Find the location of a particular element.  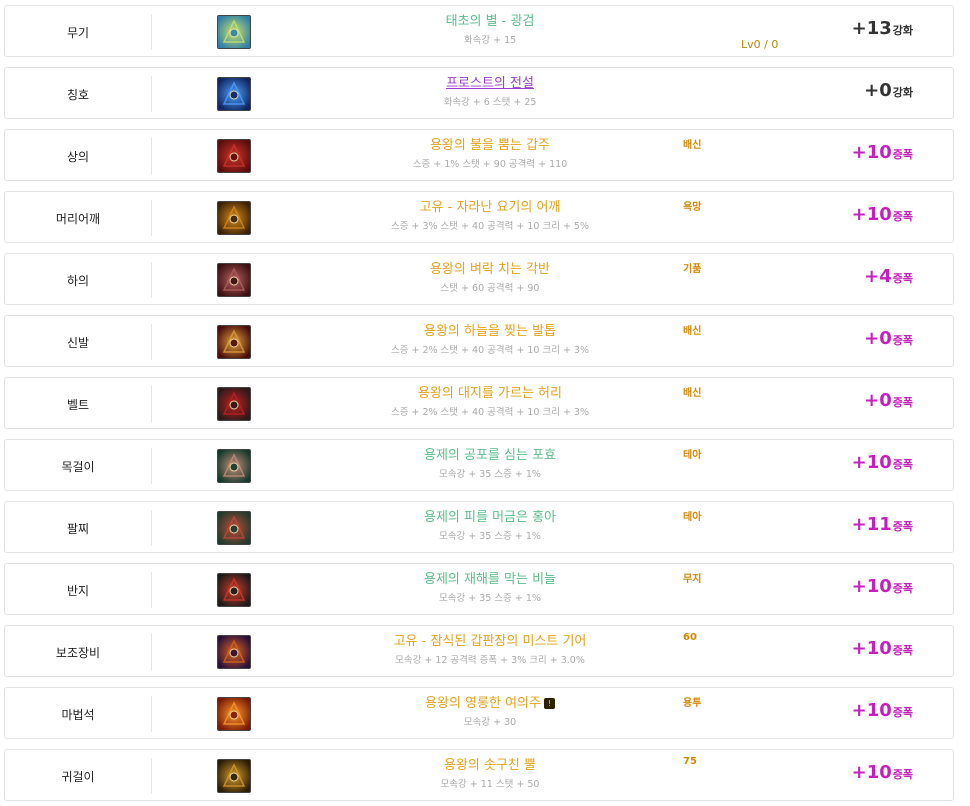

equipment-row: 목걸이 용제의 공포를 심는 포효모속강 + 35 스증 + 1% 테아 +10증폭 is located at coordinates (479, 465).